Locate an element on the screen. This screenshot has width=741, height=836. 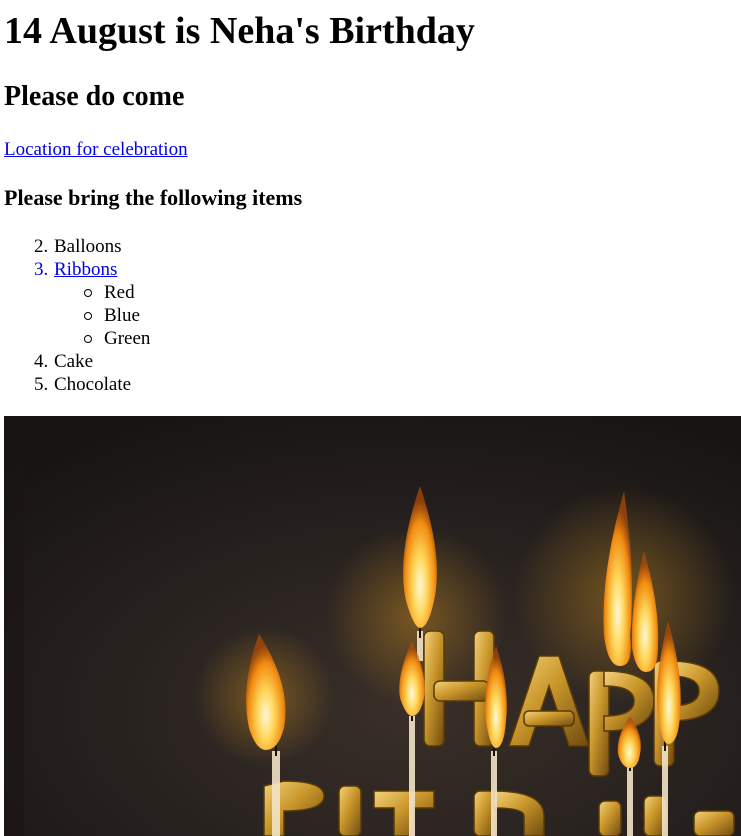
list-number: 3. is located at coordinates (41, 269).